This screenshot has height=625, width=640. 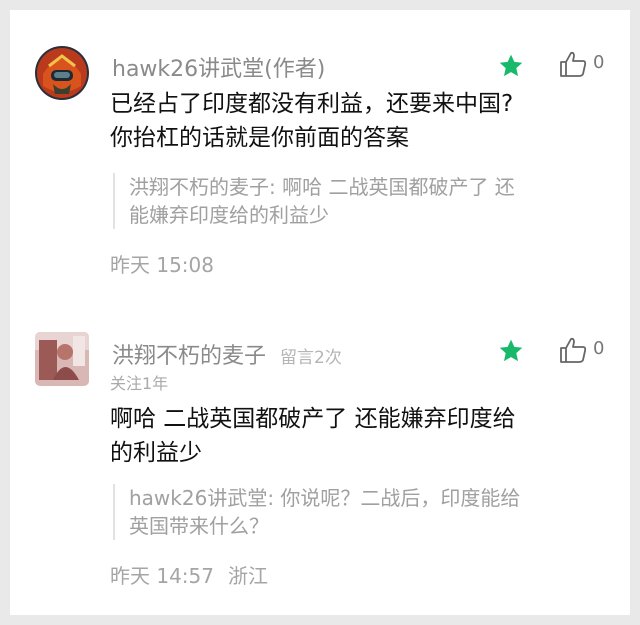 What do you see at coordinates (229, 215) in the screenshot?
I see `quote-line: 能嫌弃印度给的利益少` at bounding box center [229, 215].